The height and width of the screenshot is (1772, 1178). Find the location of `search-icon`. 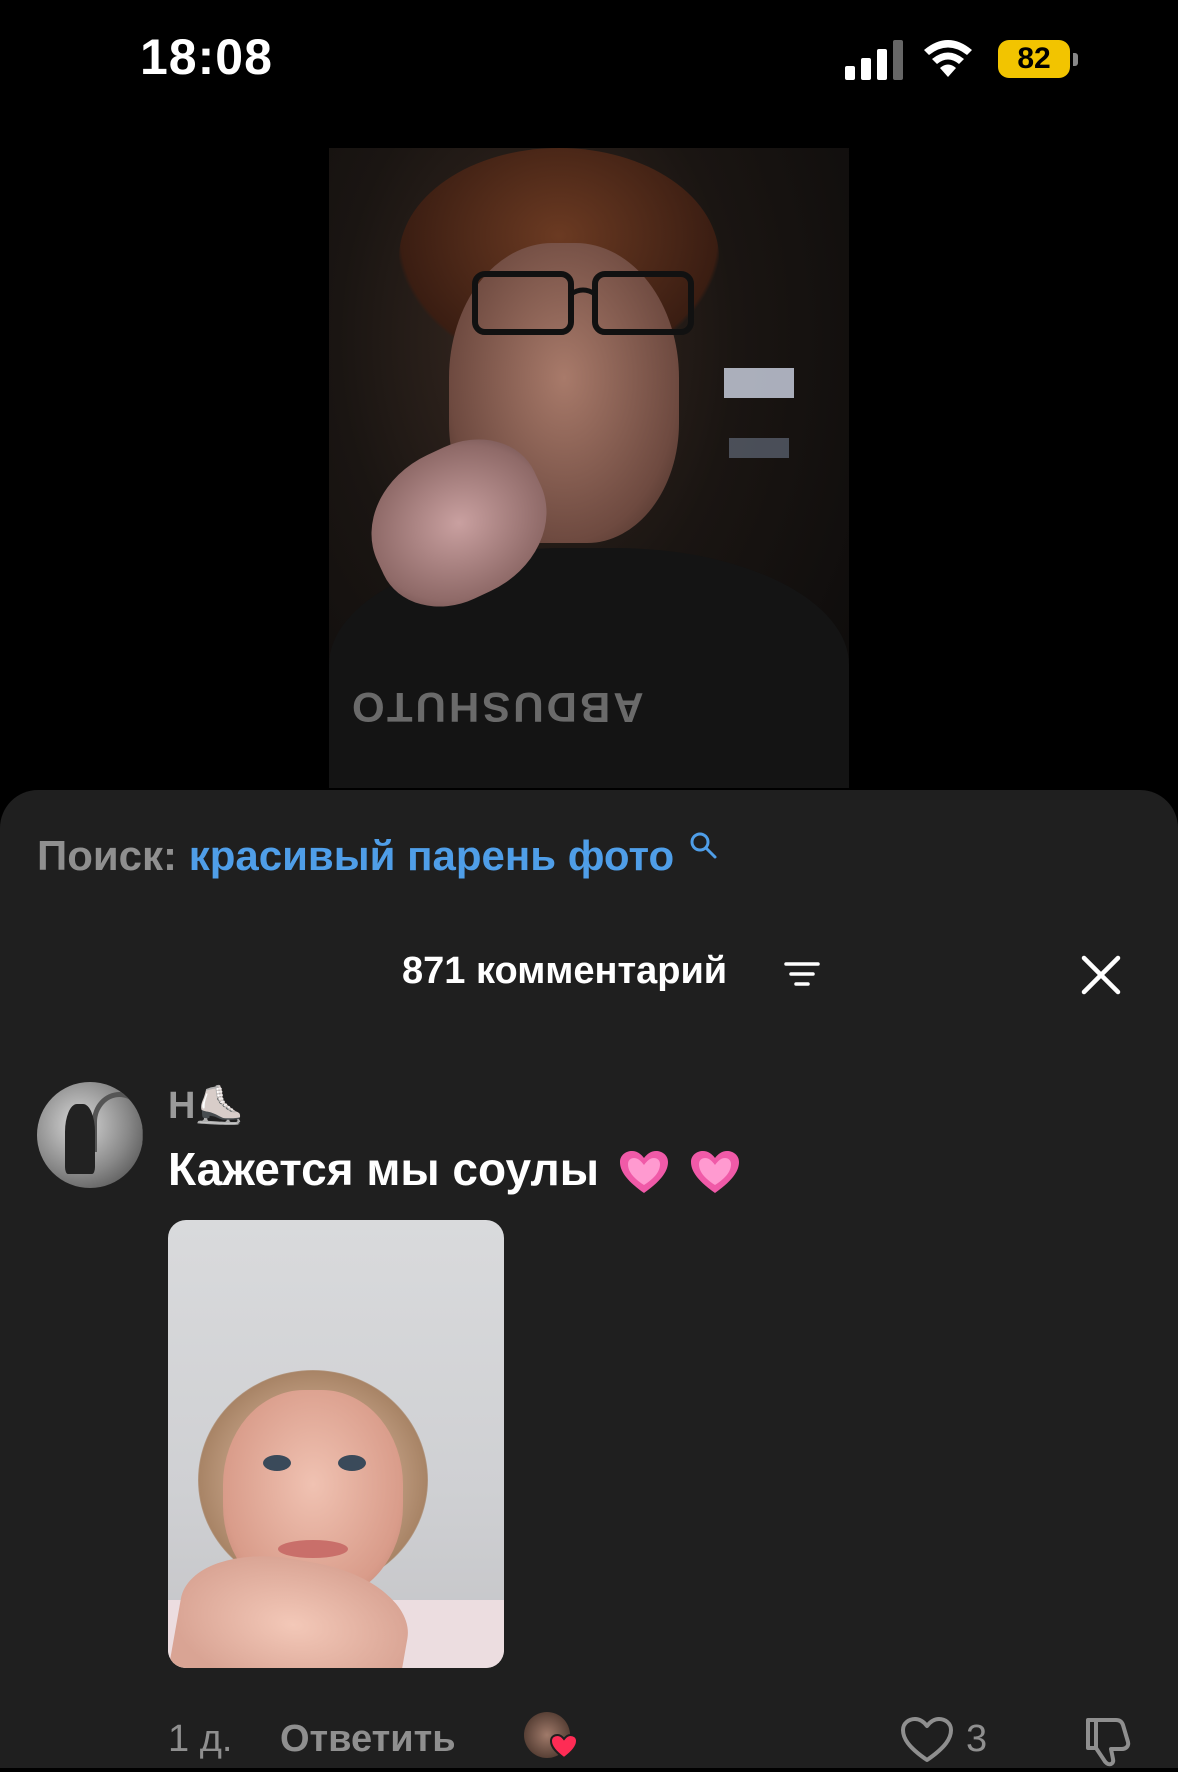

search-icon is located at coordinates (703, 845).